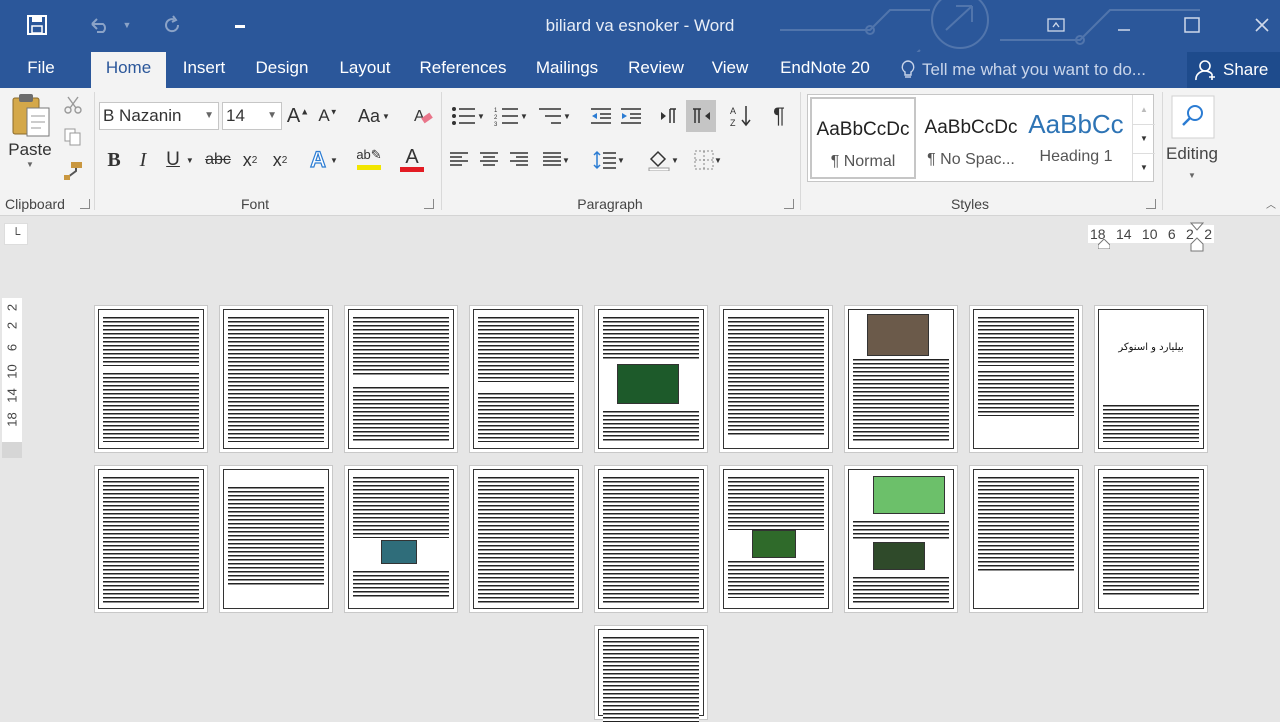 This screenshot has width=1280, height=722. Describe the element at coordinates (741, 116) in the screenshot. I see `sort-icon: AZ` at that location.